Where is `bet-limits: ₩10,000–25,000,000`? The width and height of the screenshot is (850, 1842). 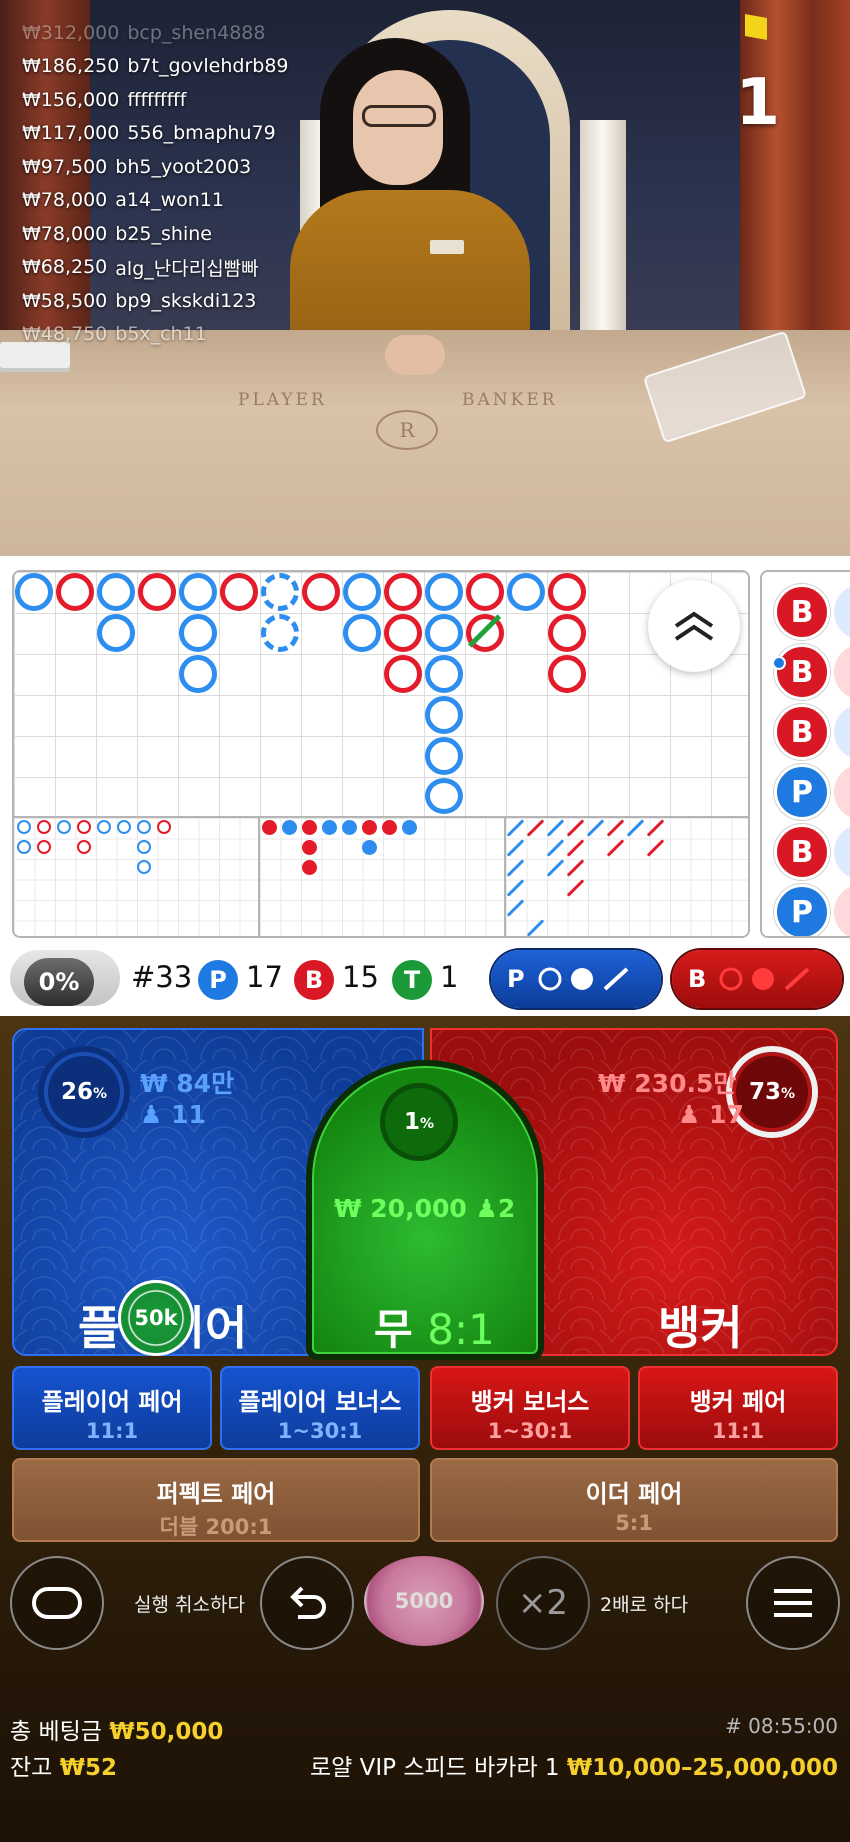
bet-limits: ₩10,000–25,000,000 is located at coordinates (702, 1768).